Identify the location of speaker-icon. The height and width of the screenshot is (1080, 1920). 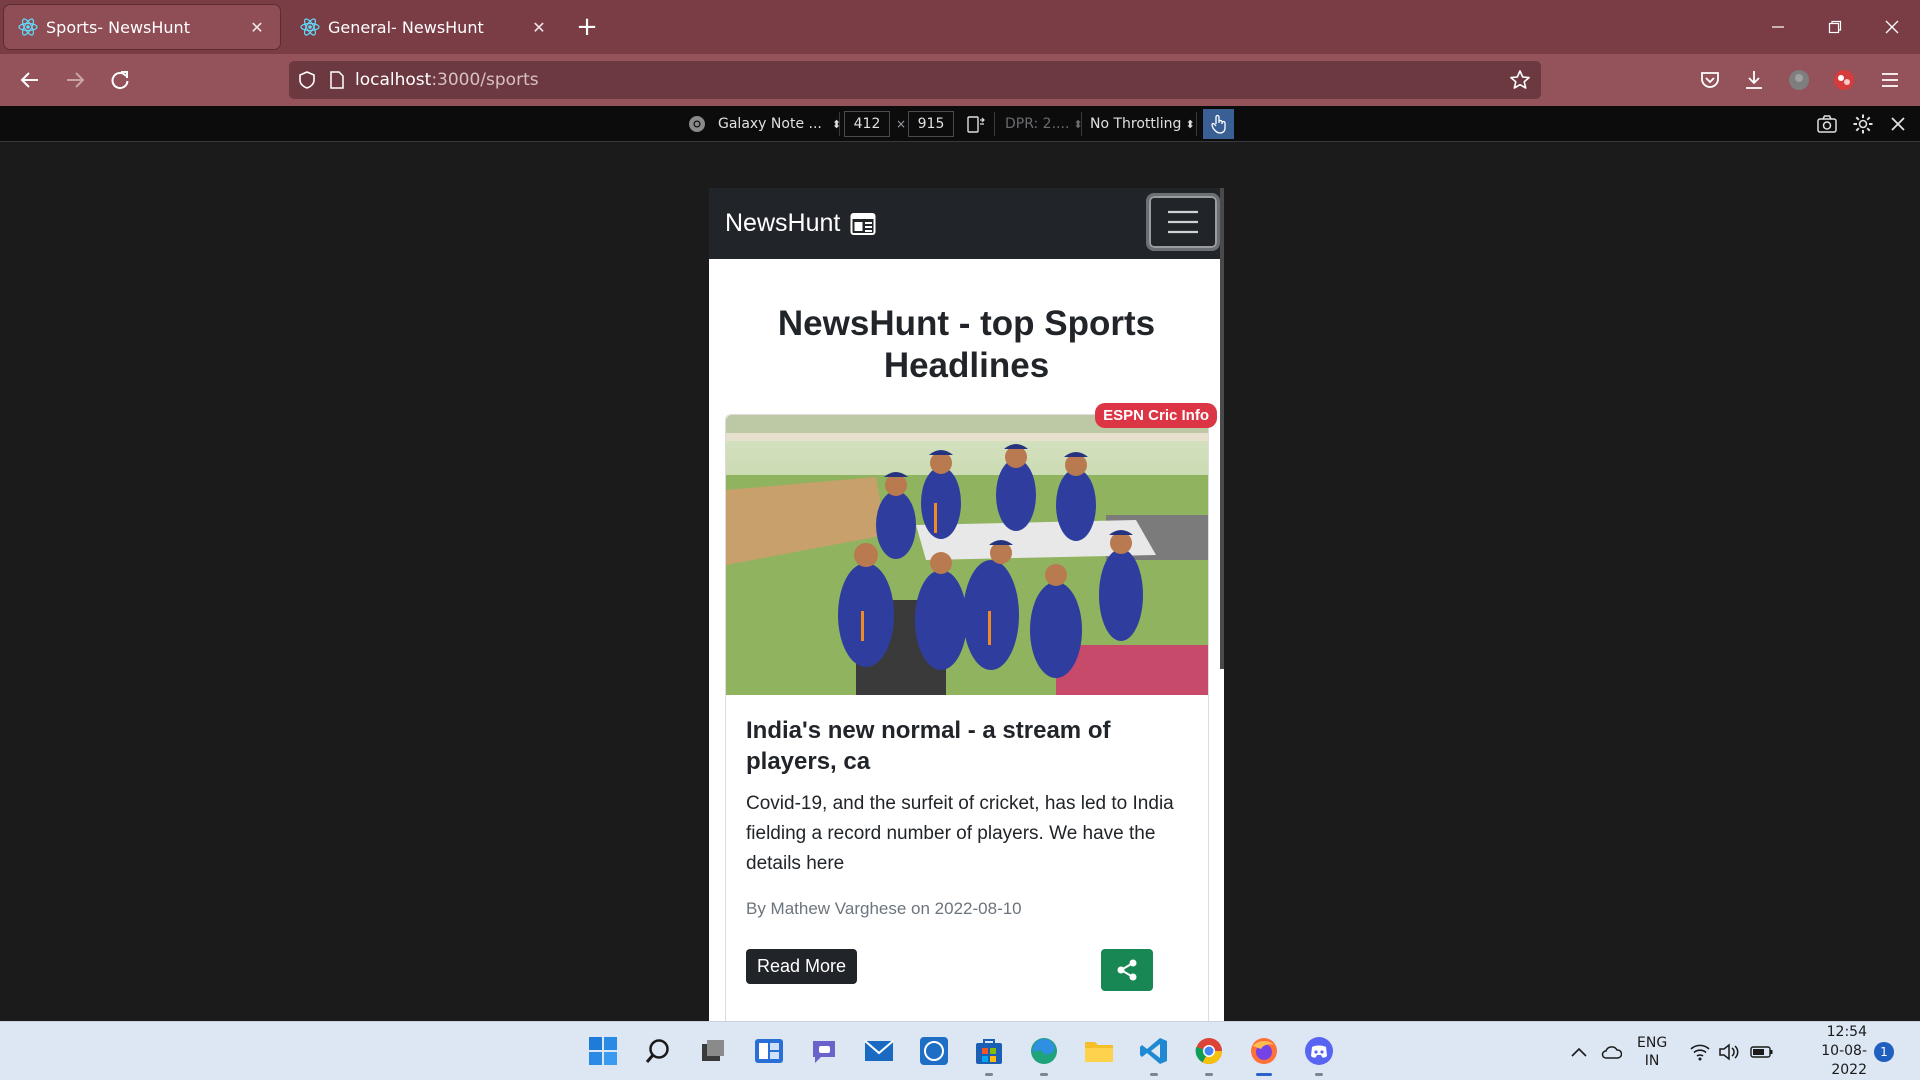
(1729, 1051).